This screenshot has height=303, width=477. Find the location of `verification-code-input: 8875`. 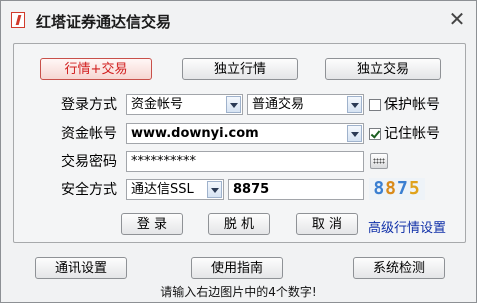

verification-code-input: 8875 is located at coordinates (296, 189).